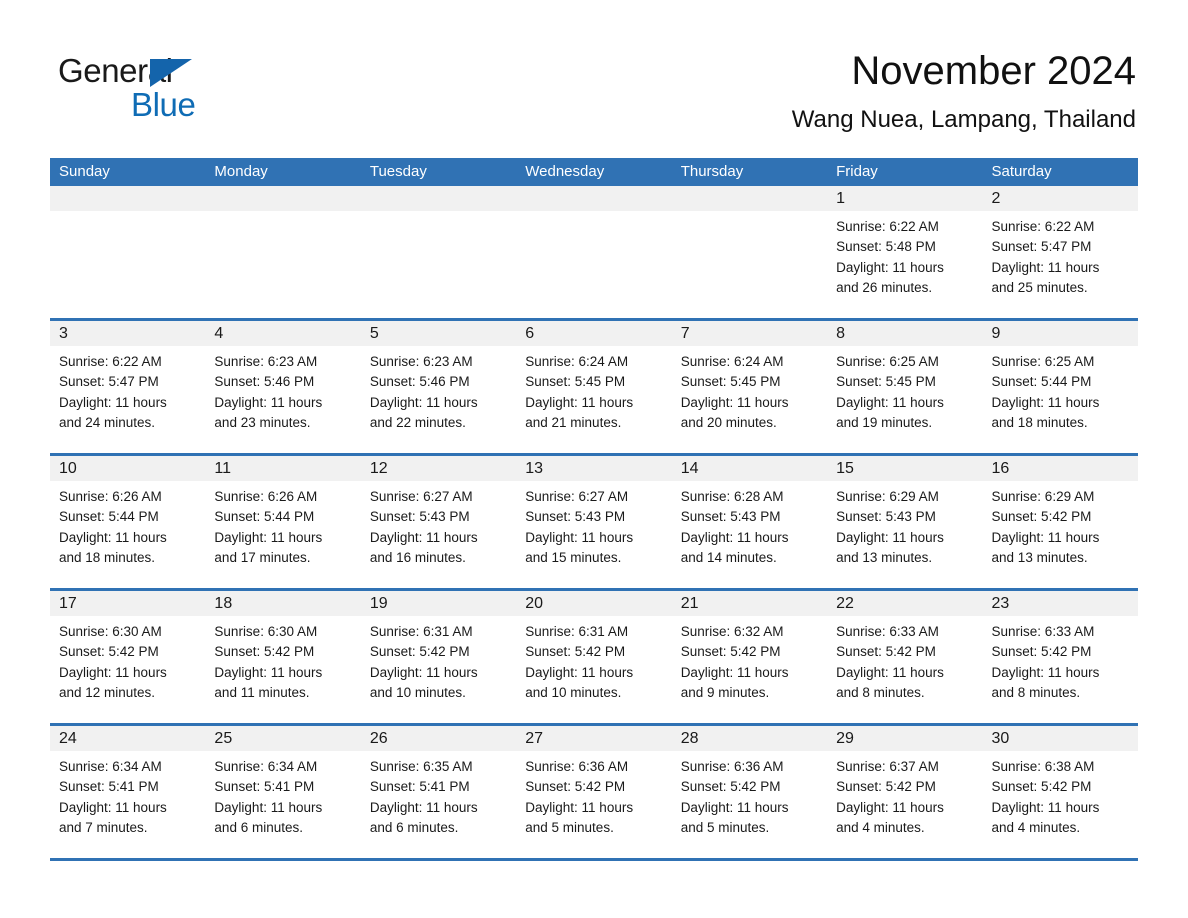  What do you see at coordinates (128, 603) in the screenshot?
I see `day-number-strip: 17` at bounding box center [128, 603].